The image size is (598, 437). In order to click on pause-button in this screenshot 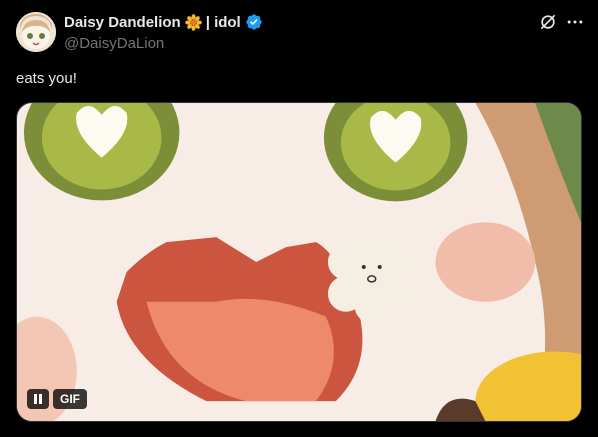, I will do `click(38, 399)`.